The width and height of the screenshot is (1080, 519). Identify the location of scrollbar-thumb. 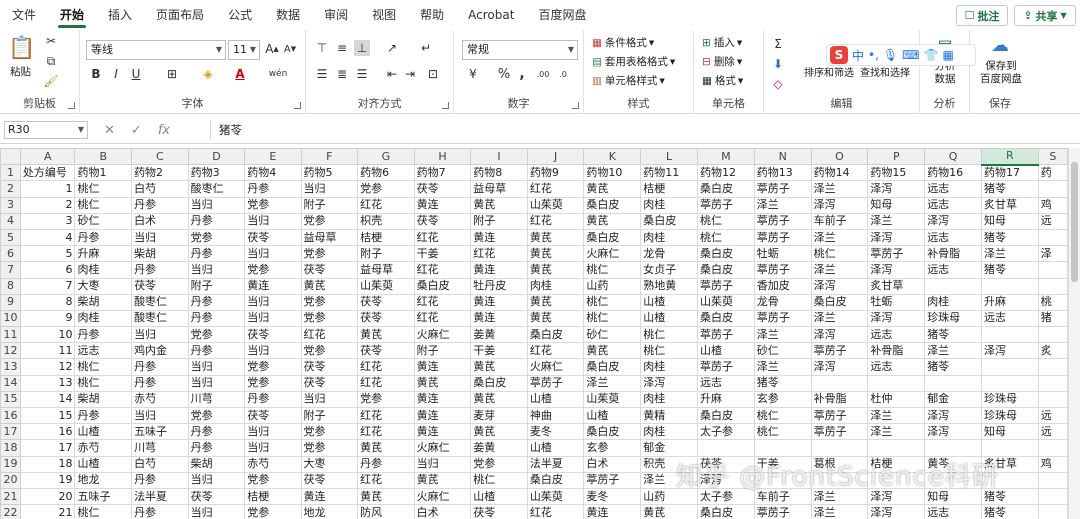
(1074, 222).